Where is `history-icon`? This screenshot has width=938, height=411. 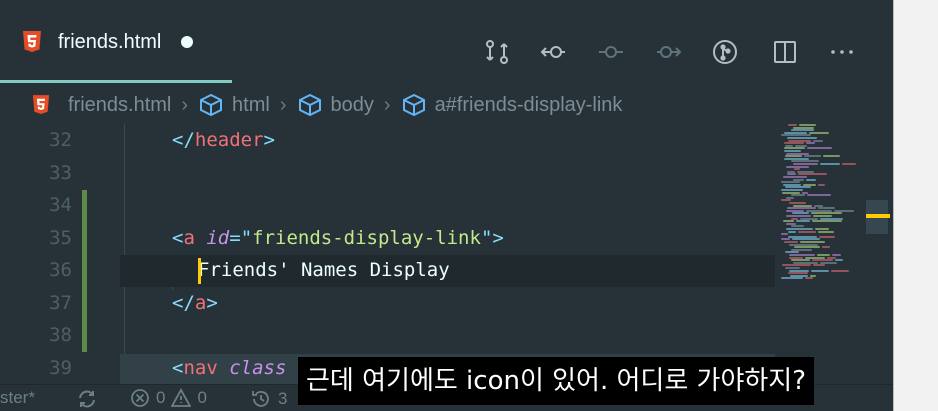
history-icon is located at coordinates (260, 399).